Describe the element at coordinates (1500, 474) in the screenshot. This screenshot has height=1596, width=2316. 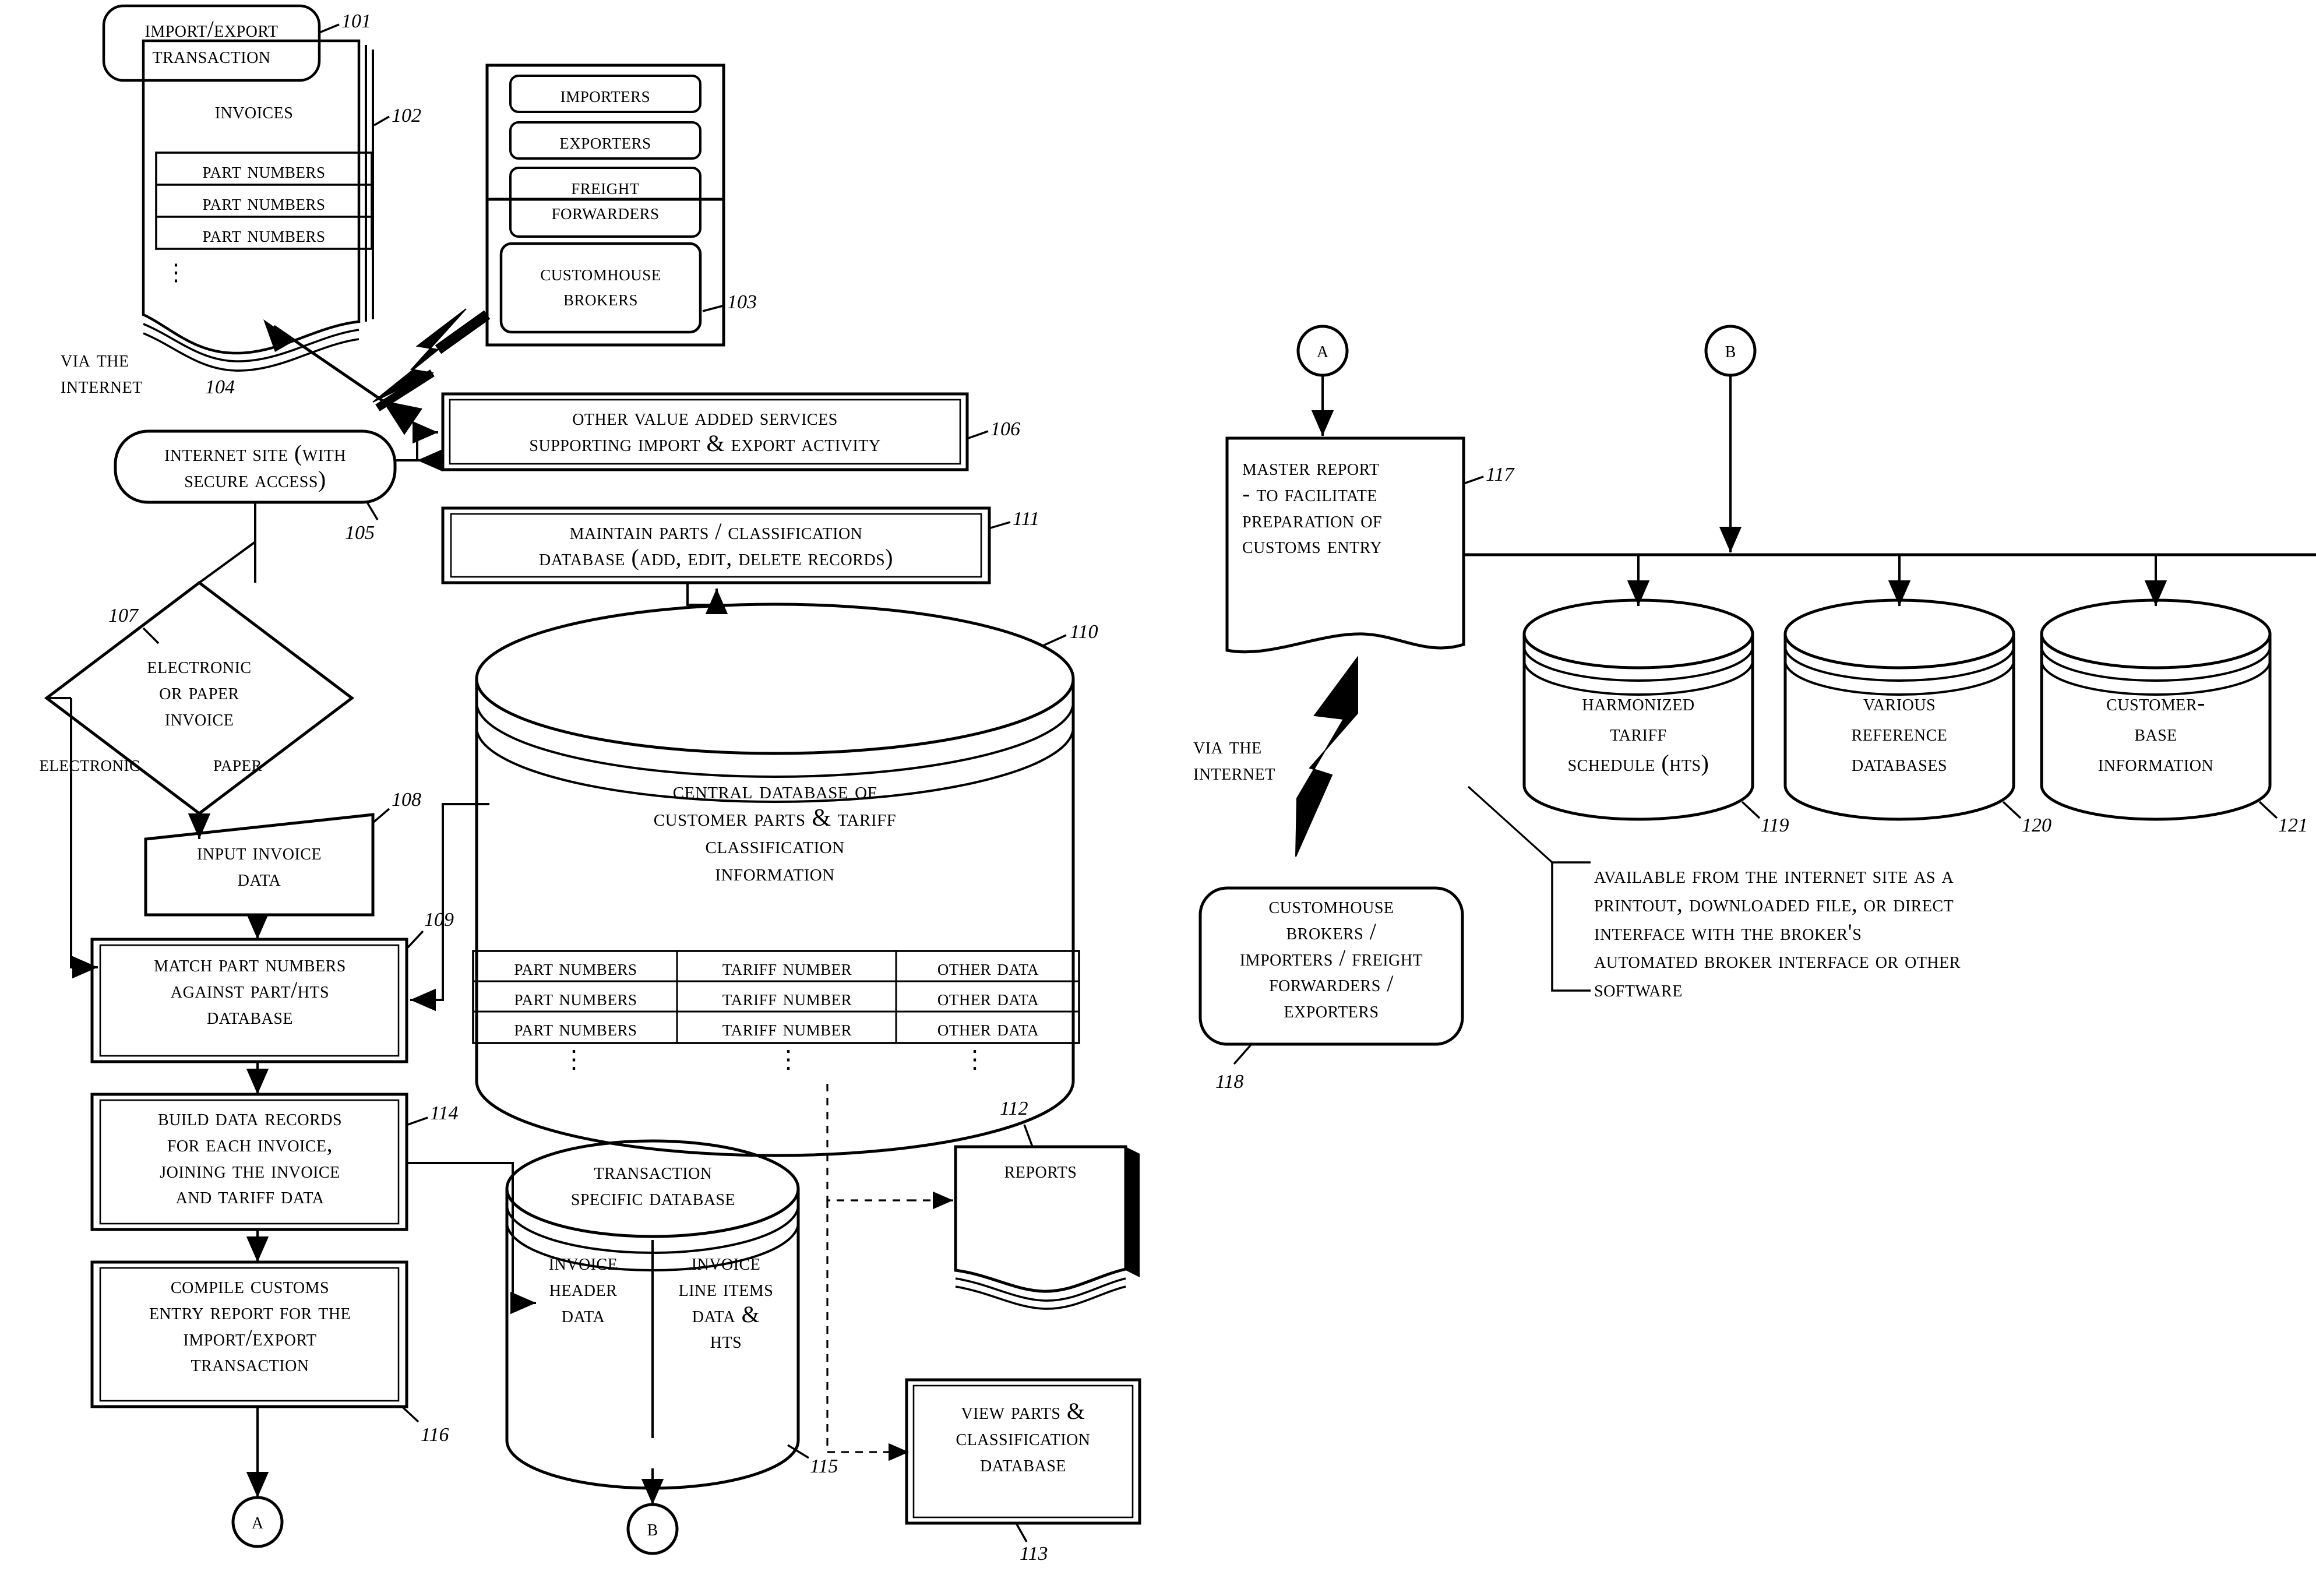
I see `ref-117: 117` at that location.